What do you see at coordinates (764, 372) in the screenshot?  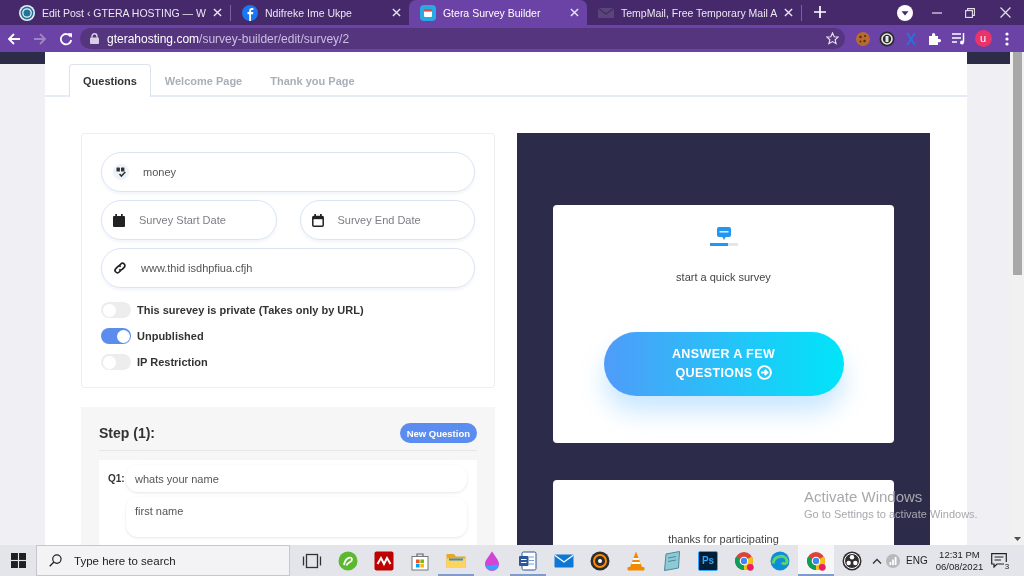 I see `arrow-circle-icon` at bounding box center [764, 372].